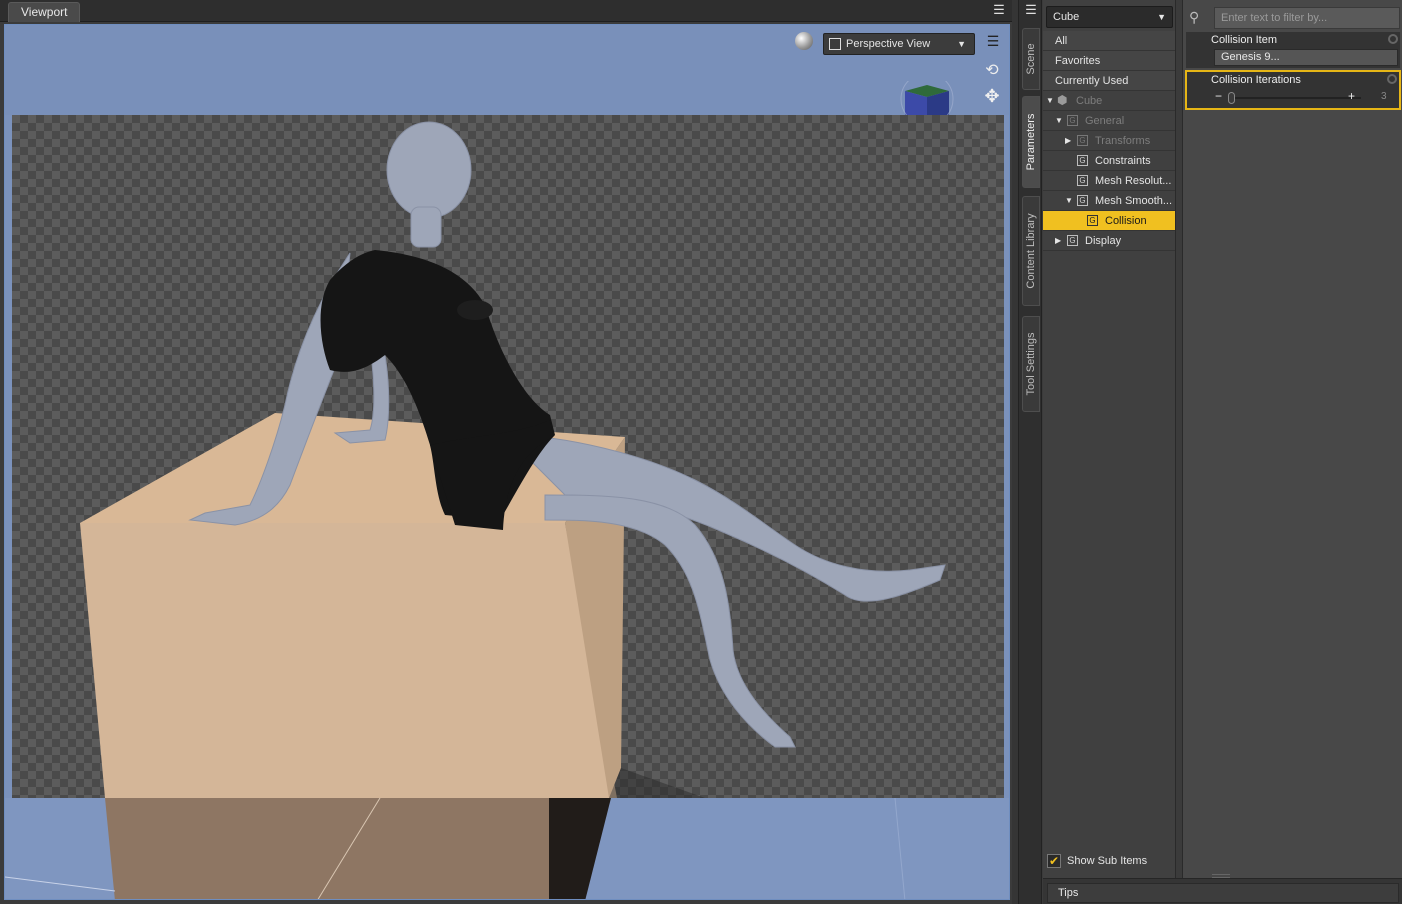 This screenshot has height=904, width=1402. Describe the element at coordinates (1103, 241) in the screenshot. I see `tree-item-label: Display` at that location.